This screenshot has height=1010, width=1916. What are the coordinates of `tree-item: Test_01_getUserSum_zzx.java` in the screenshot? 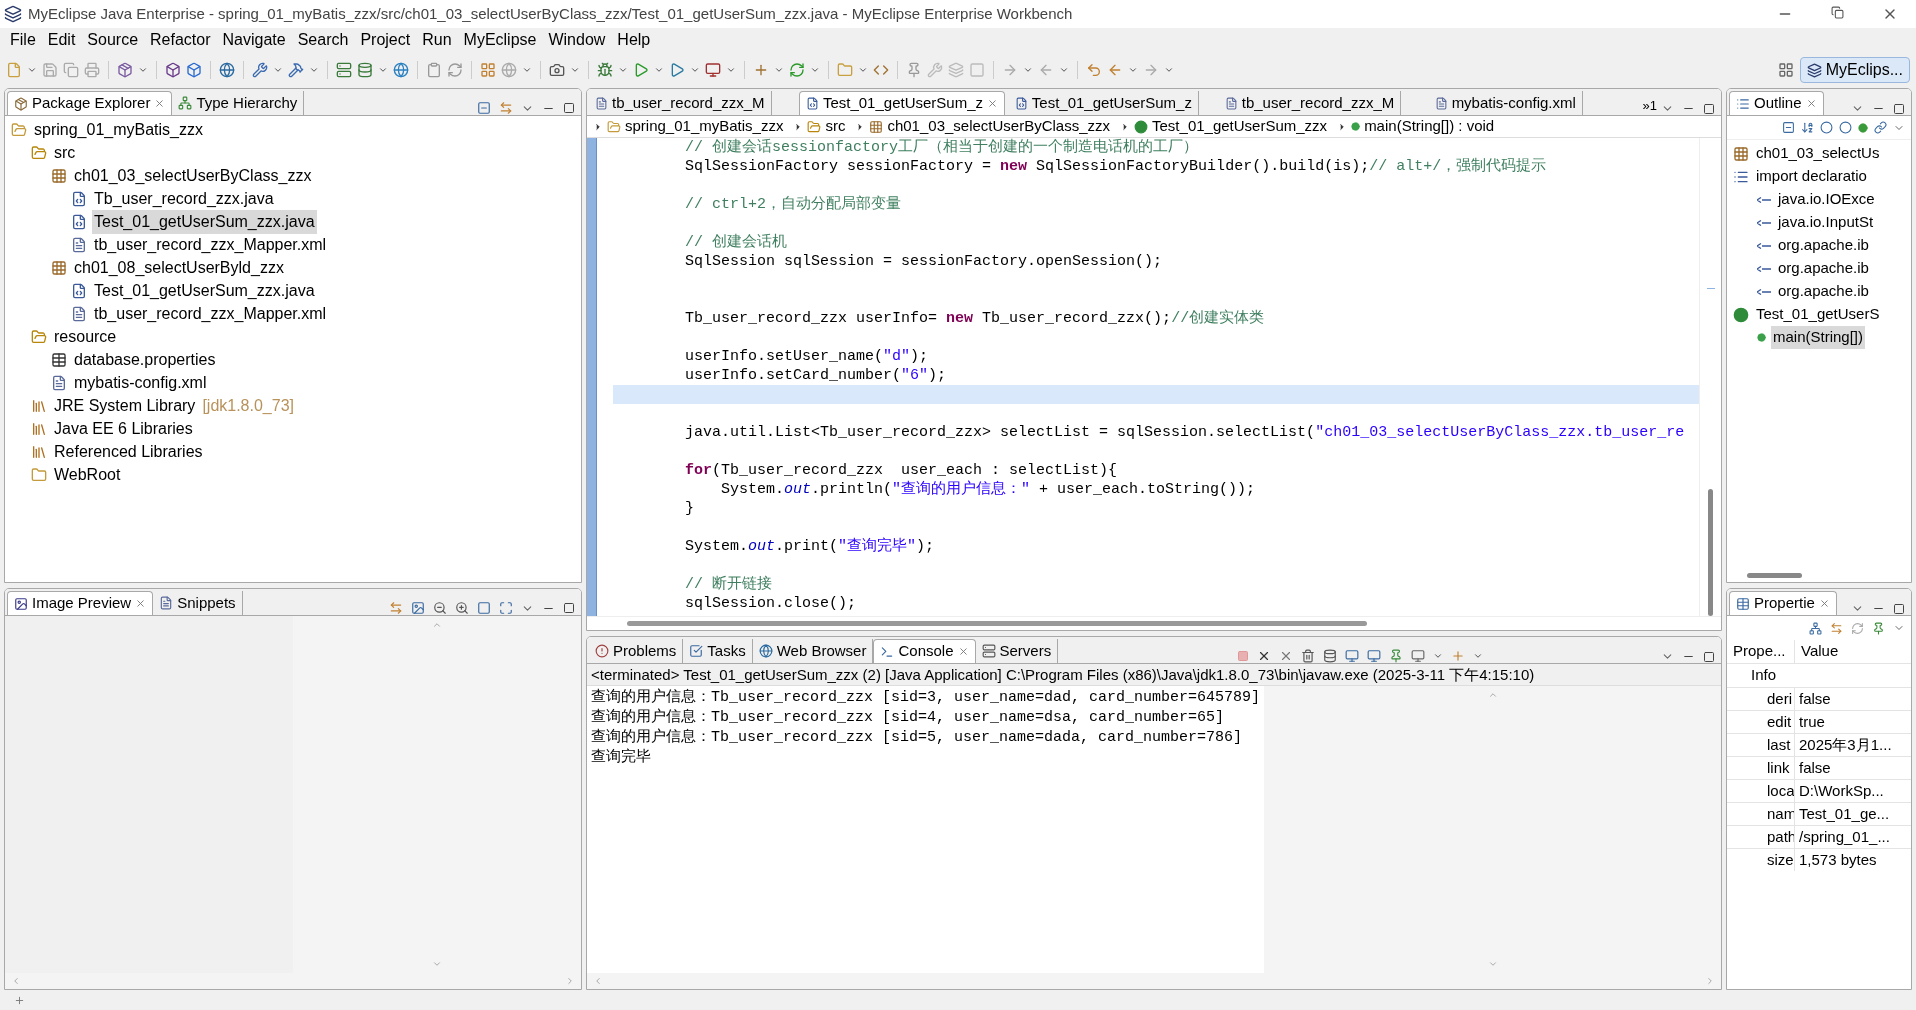 It's located at (204, 221).